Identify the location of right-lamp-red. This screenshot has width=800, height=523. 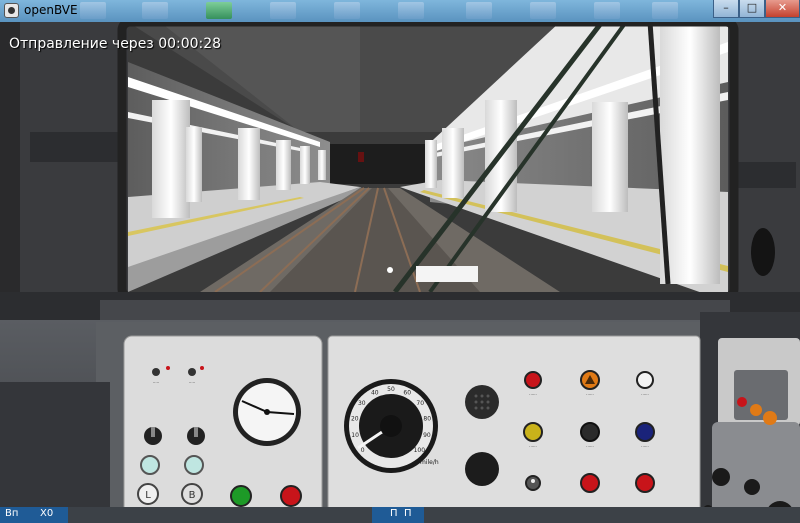
(742, 402).